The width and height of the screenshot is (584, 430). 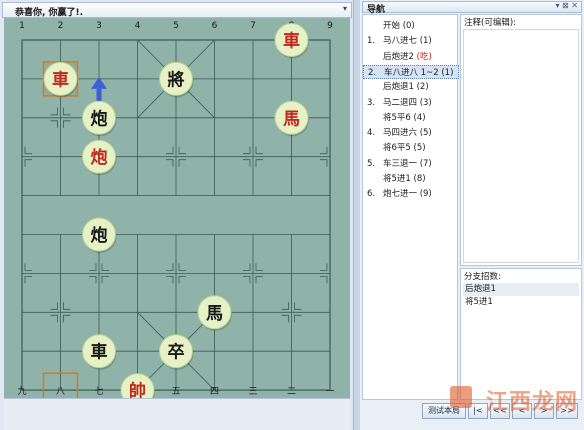 I want to click on notes-panel: 注释(可编辑):, so click(x=521, y=140).